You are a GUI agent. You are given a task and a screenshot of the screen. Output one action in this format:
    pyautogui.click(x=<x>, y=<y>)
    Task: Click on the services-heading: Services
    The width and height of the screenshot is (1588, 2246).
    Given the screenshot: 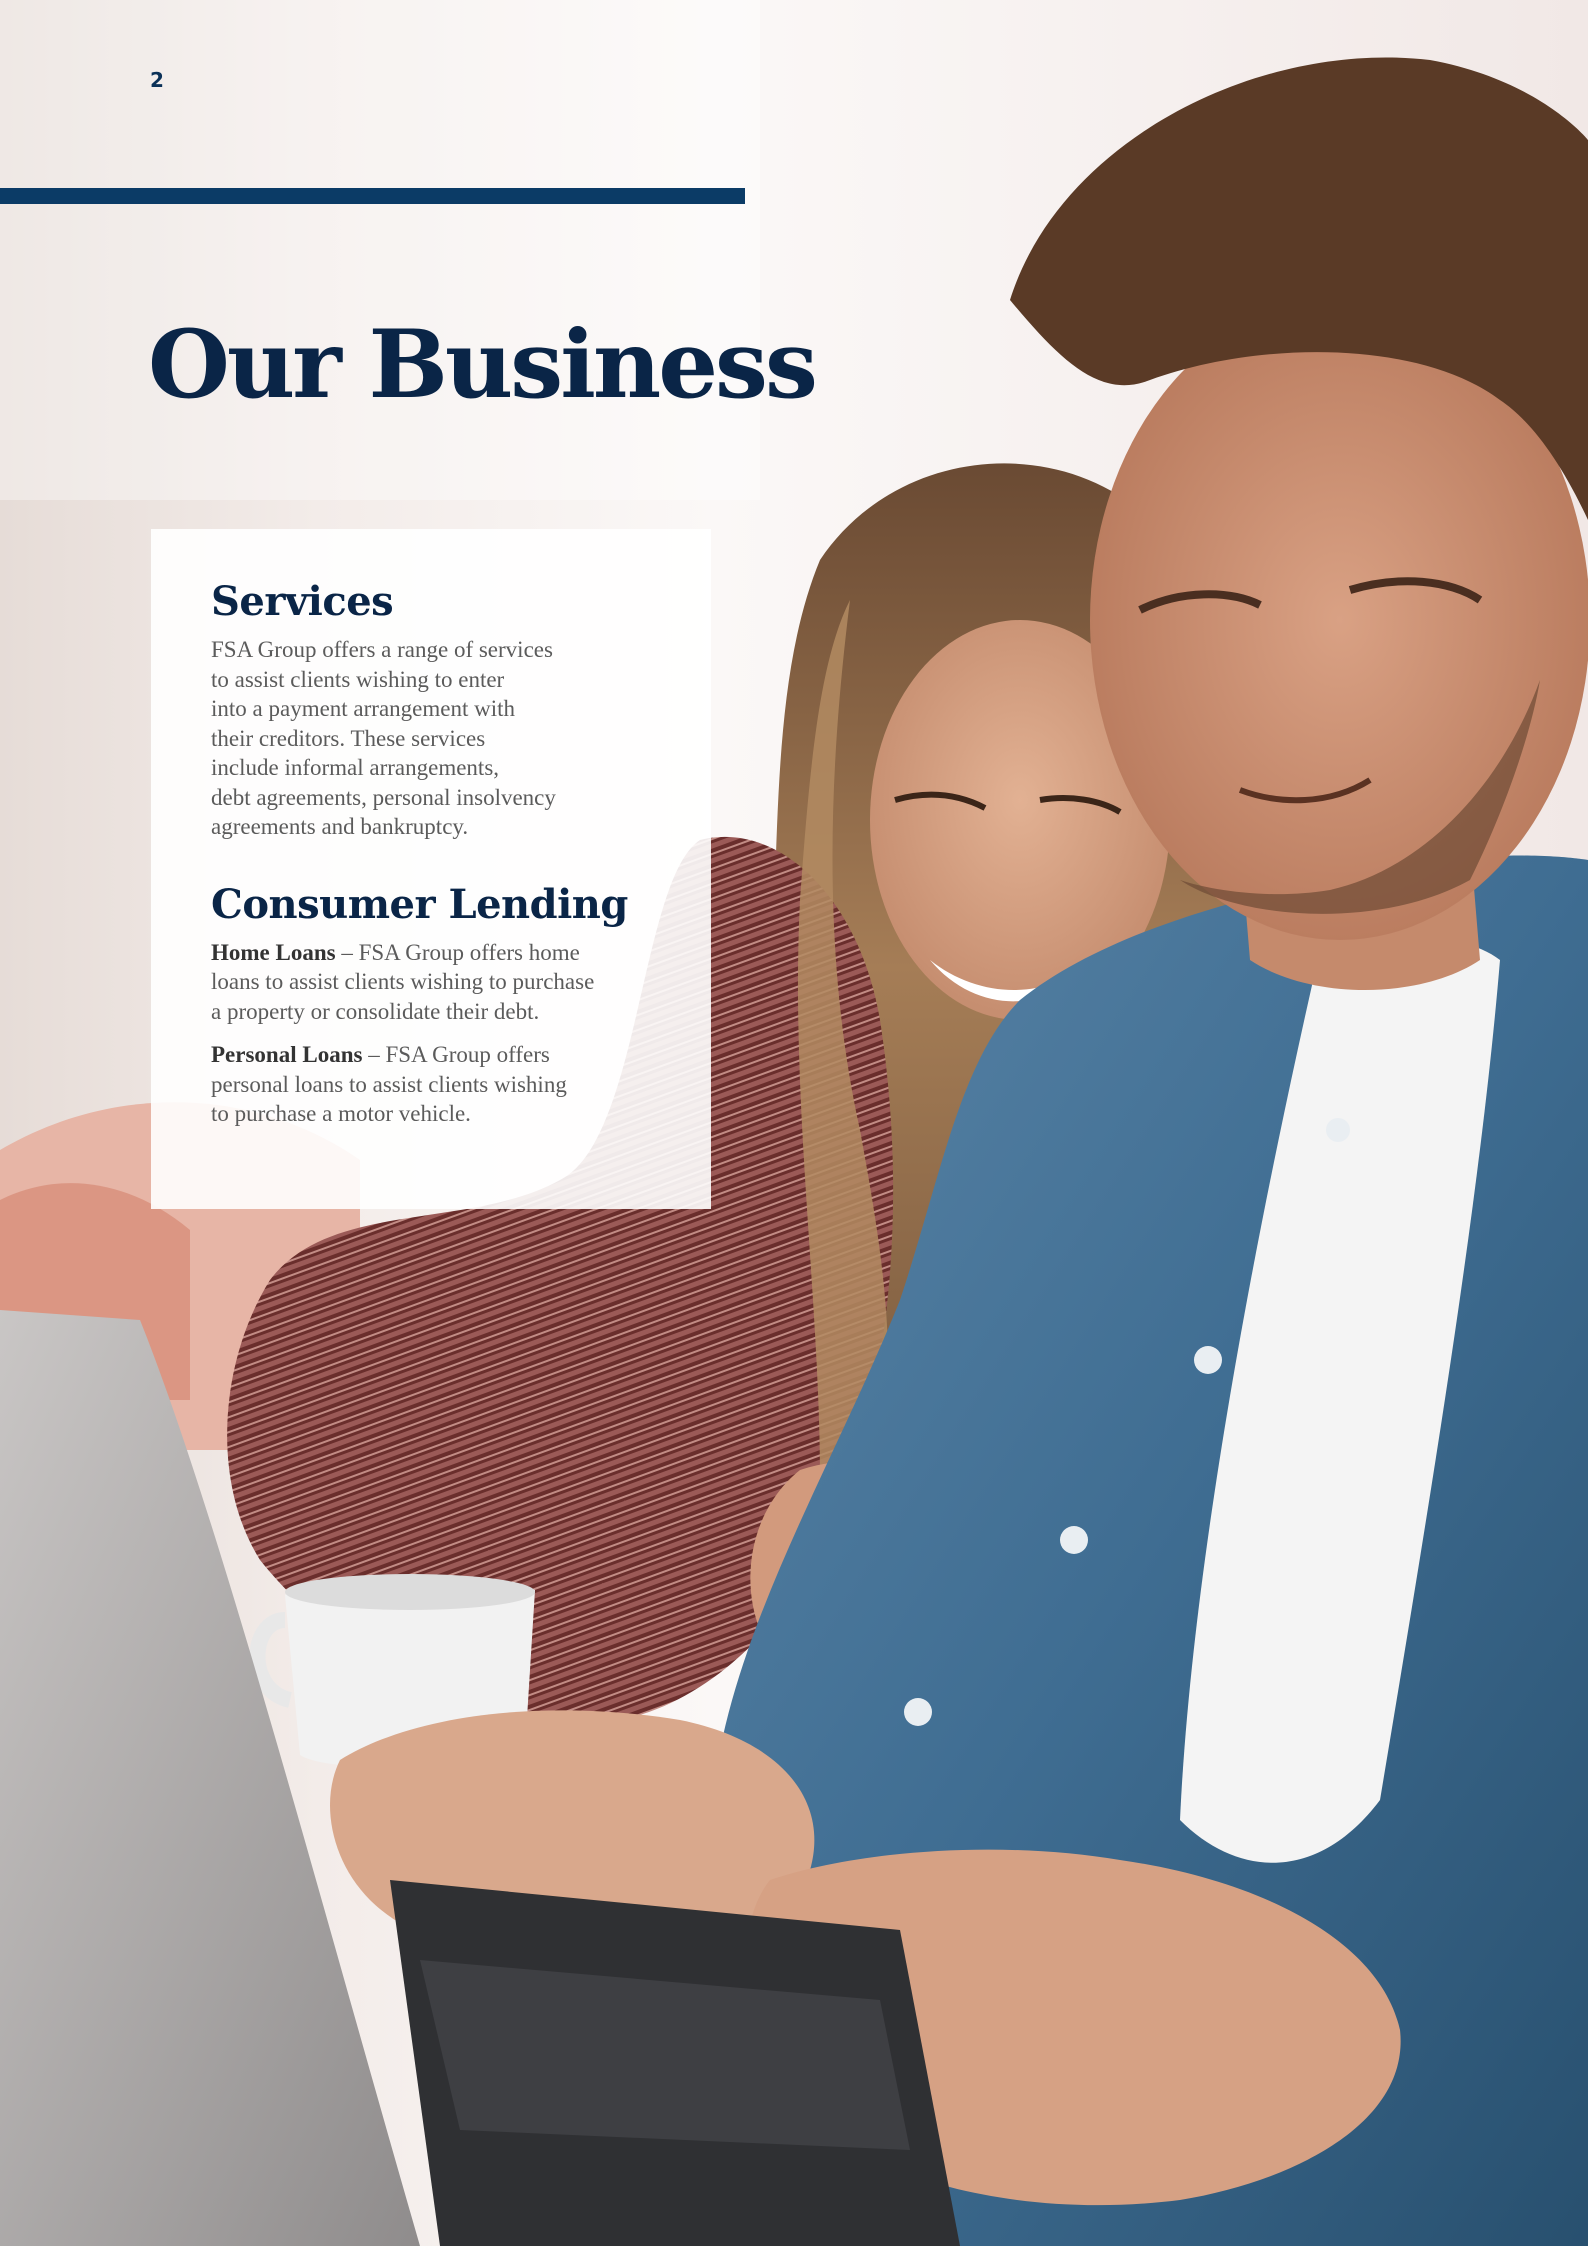 What is the action you would take?
    pyautogui.click(x=302, y=601)
    